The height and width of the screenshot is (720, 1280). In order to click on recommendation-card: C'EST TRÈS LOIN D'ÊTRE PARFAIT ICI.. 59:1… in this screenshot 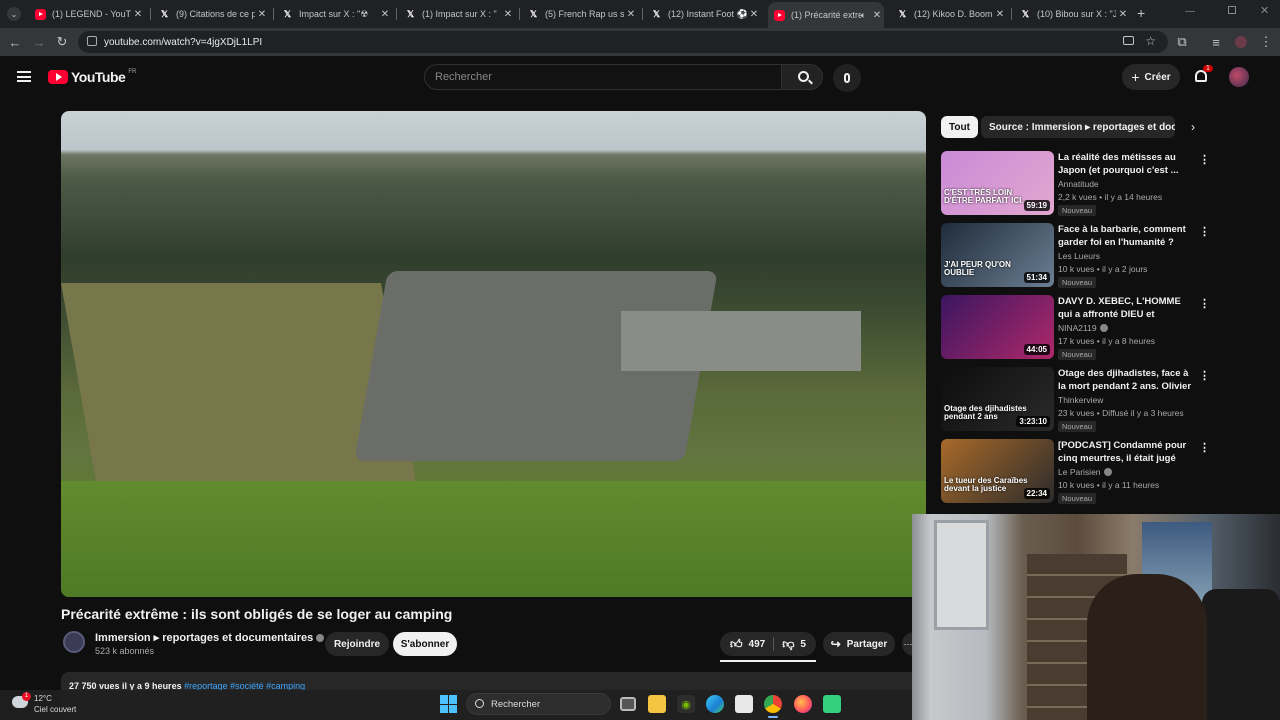, I will do `click(1078, 184)`.